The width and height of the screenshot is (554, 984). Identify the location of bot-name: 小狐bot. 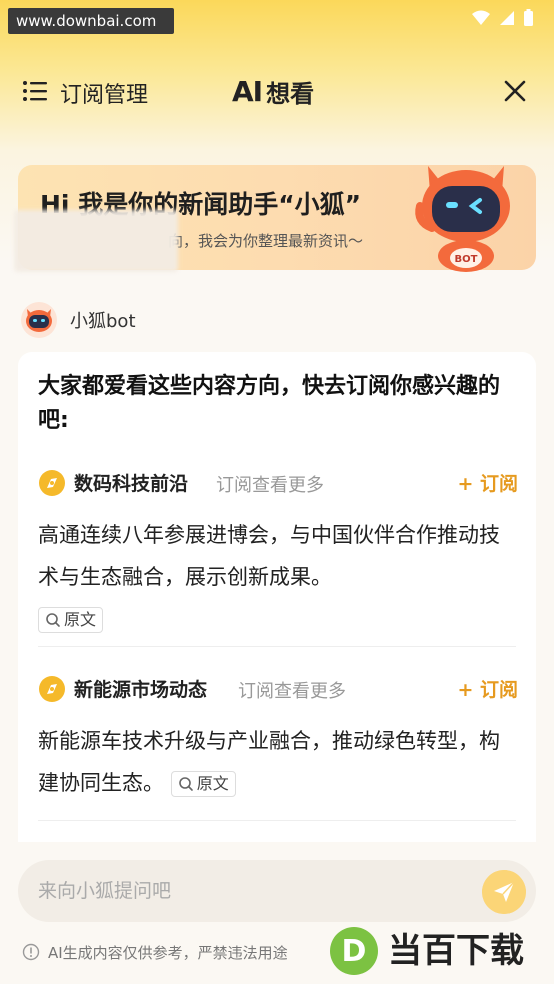
(103, 321).